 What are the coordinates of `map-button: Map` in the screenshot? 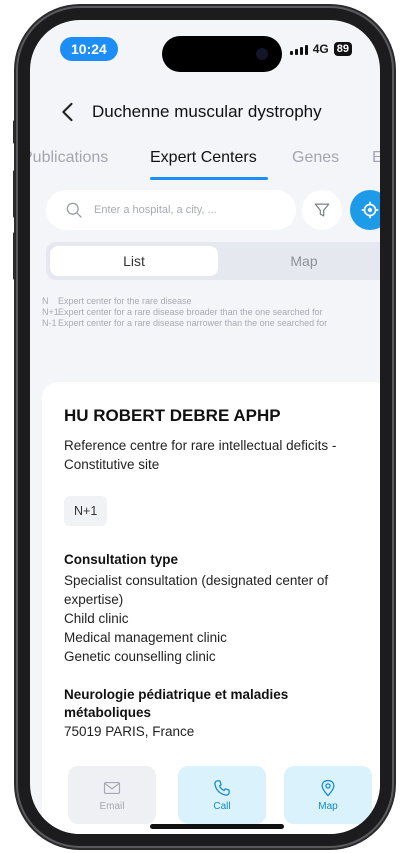 It's located at (328, 795).